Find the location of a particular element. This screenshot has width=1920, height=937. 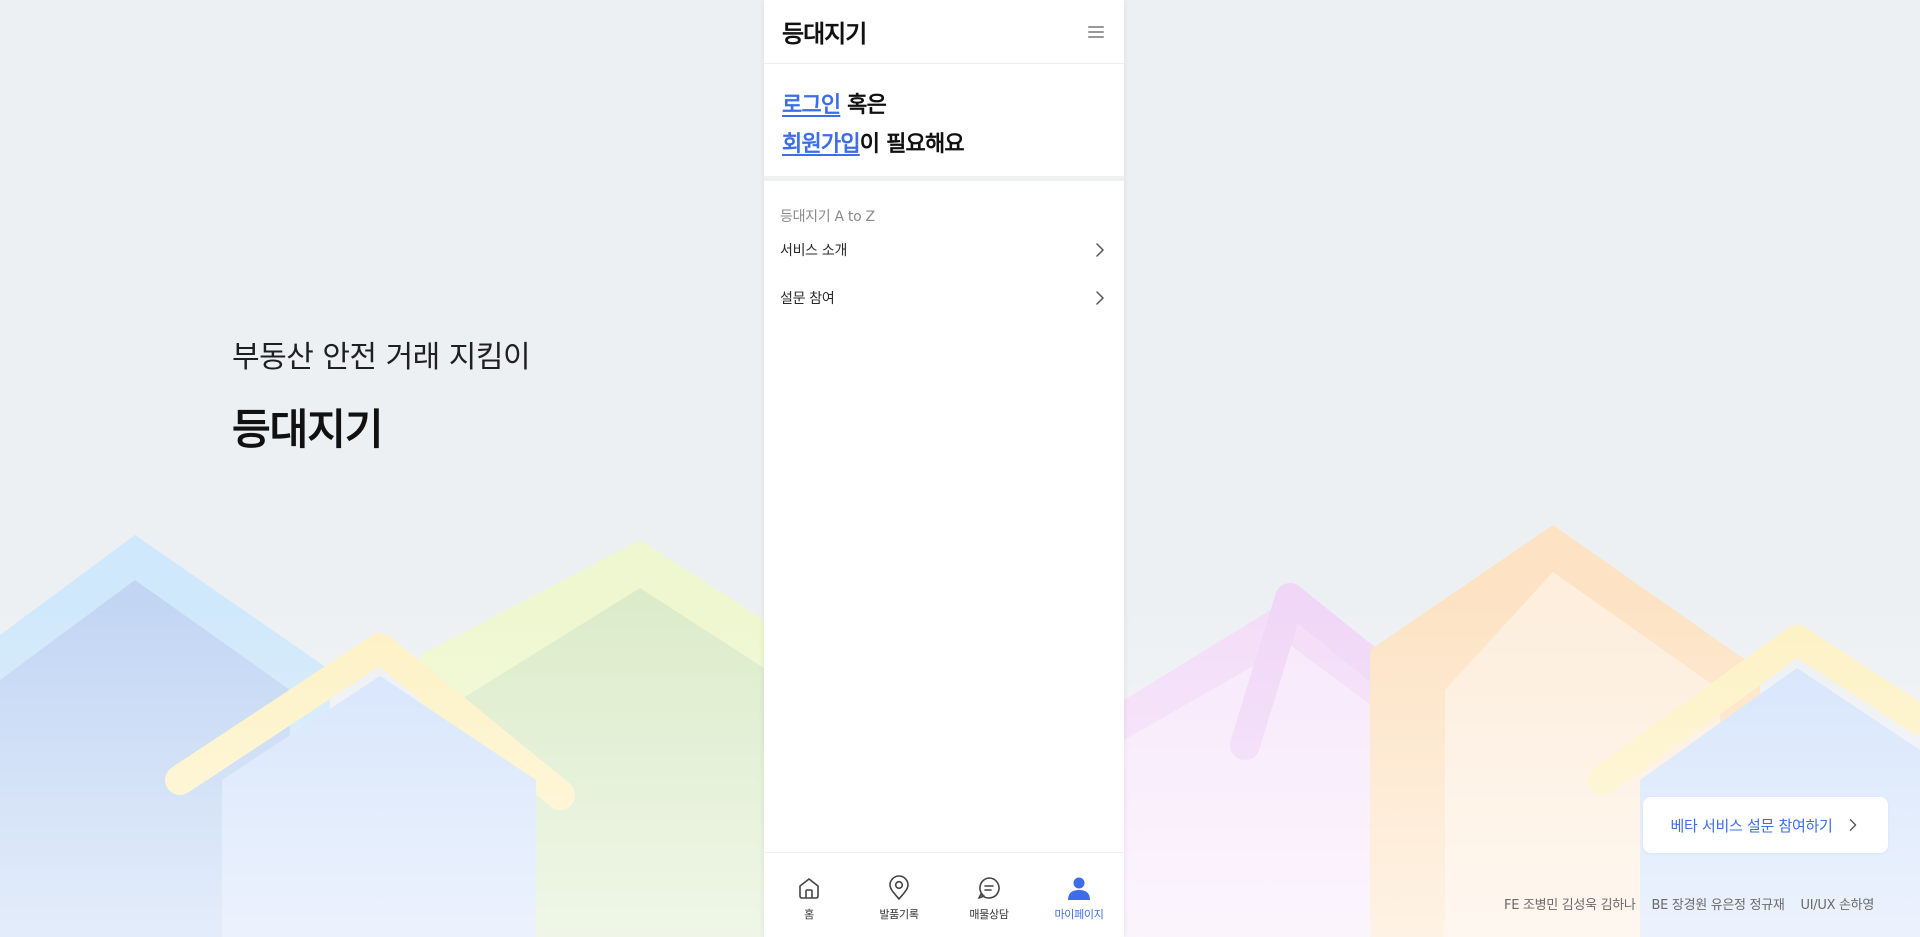

team-credits: FE 조병민 김성욱 김하나 BE 장경원 유은정 정규재 UI/UX 손하영 is located at coordinates (1689, 903).